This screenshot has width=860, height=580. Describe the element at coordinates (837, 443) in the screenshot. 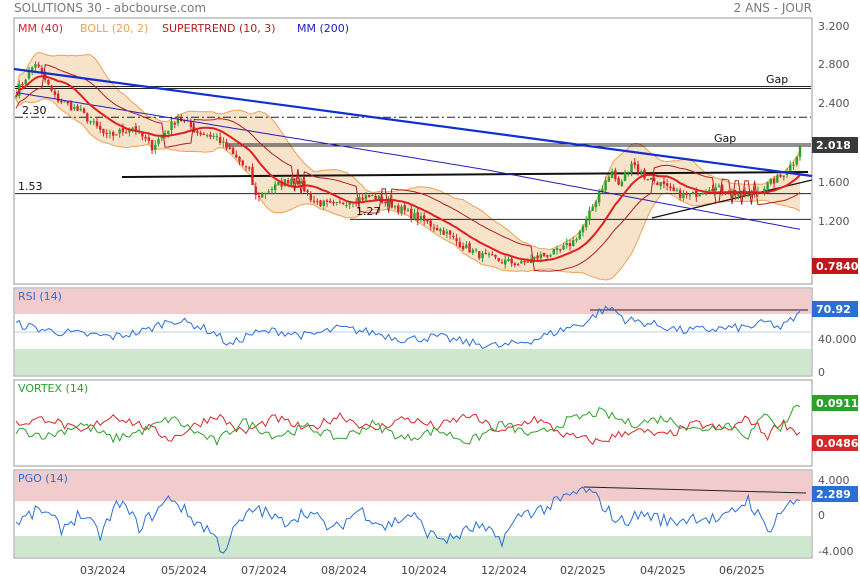

I see `vortex-minus-value: 0.0486` at that location.